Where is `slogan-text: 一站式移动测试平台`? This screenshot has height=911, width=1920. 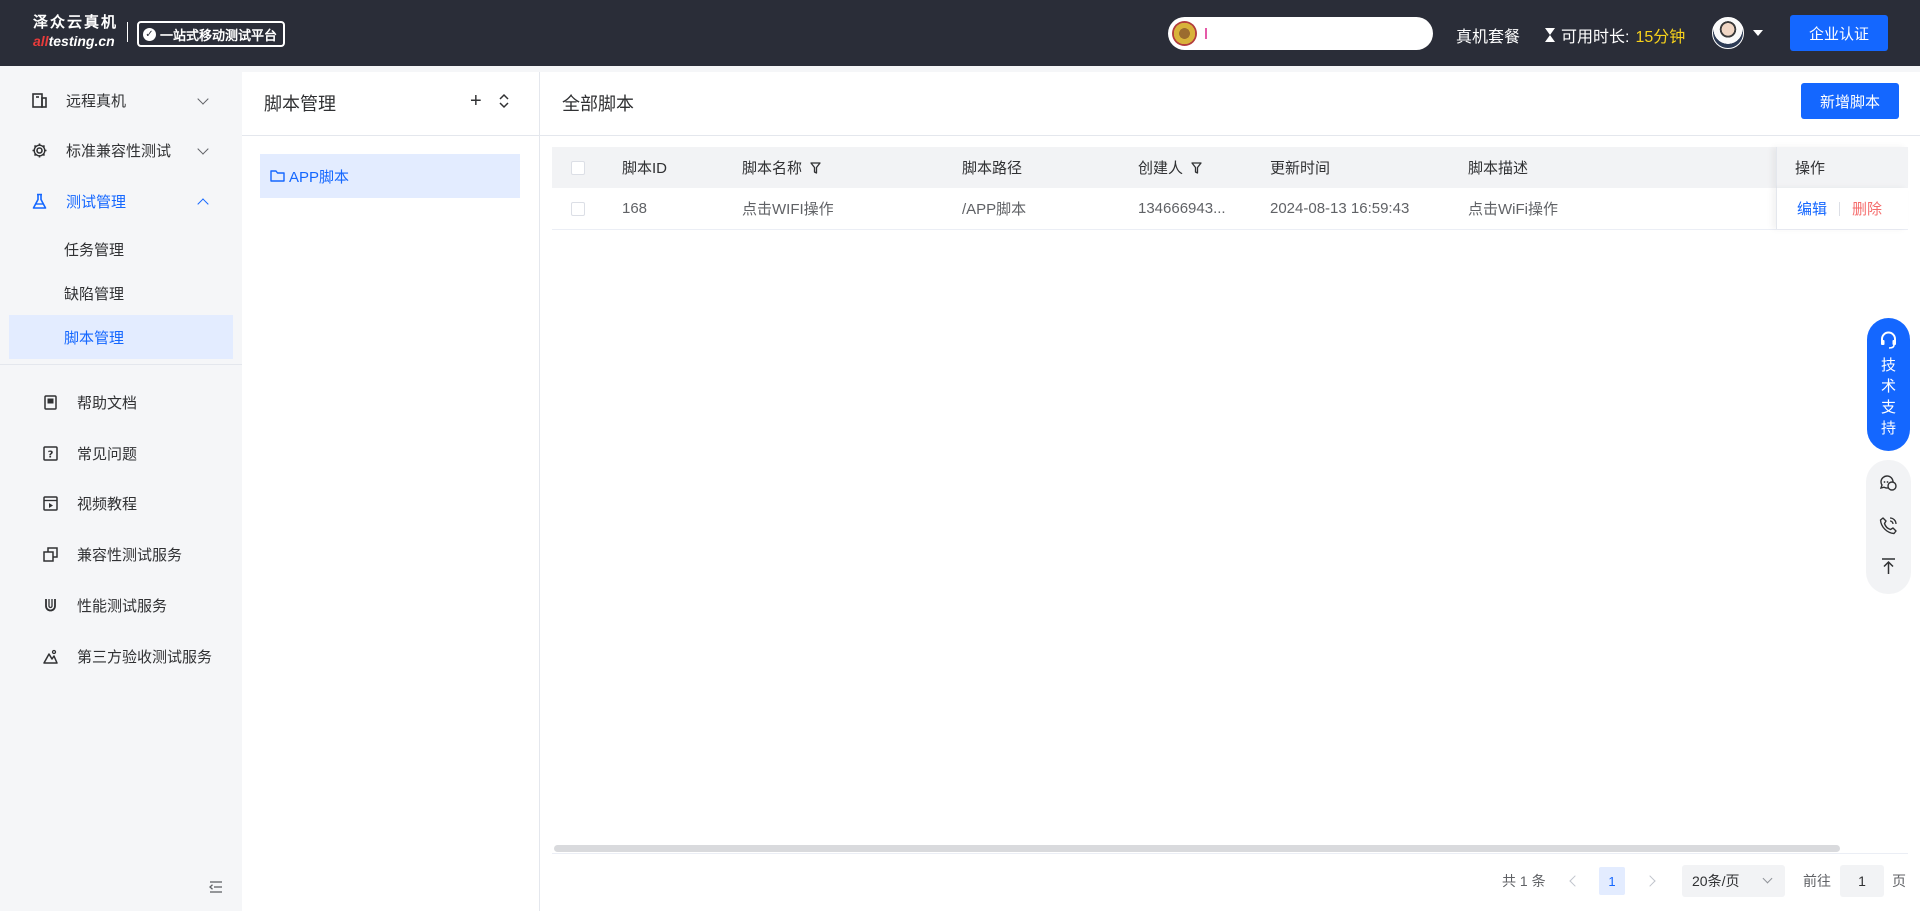 slogan-text: 一站式移动测试平台 is located at coordinates (219, 35).